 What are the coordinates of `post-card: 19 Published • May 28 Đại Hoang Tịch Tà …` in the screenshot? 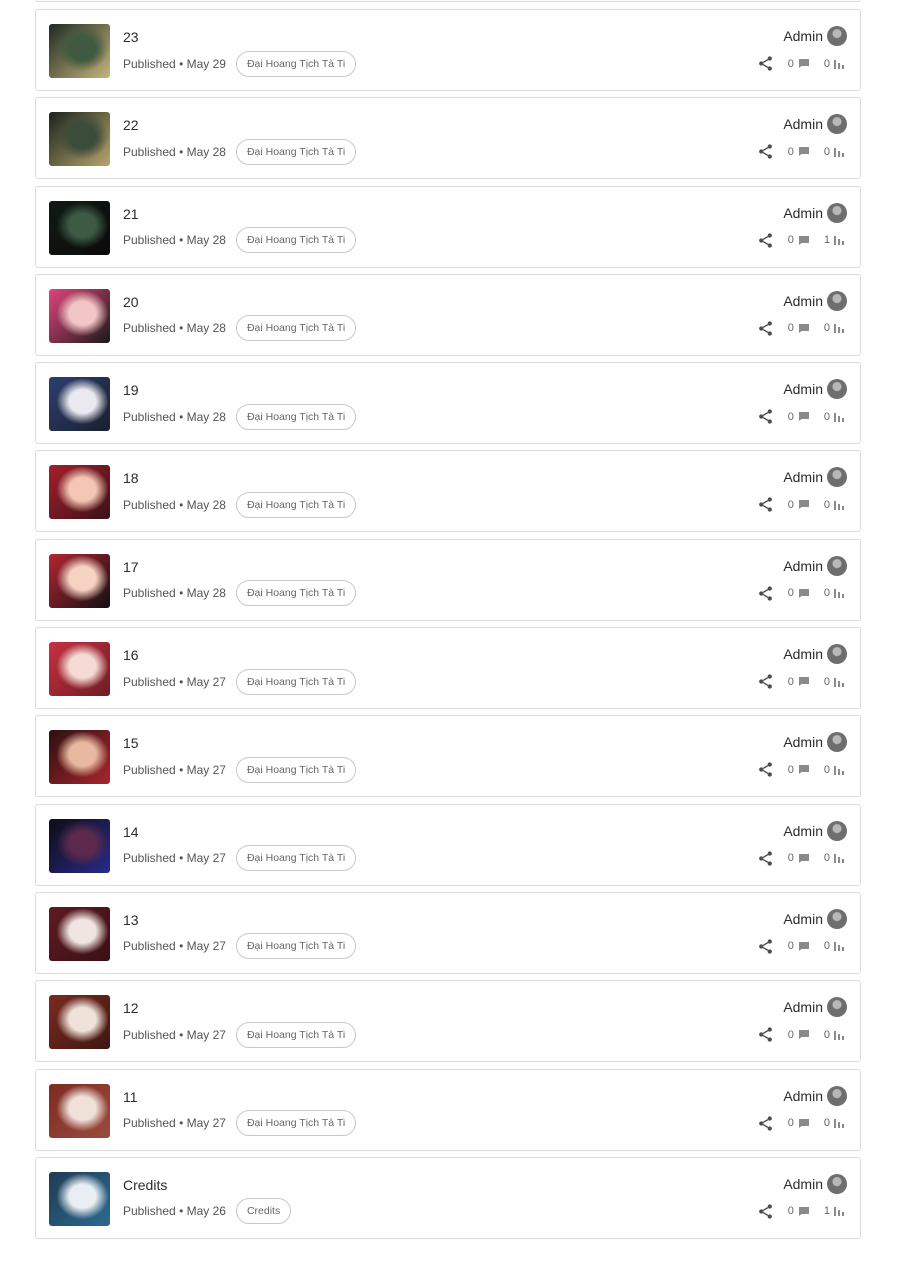 It's located at (448, 403).